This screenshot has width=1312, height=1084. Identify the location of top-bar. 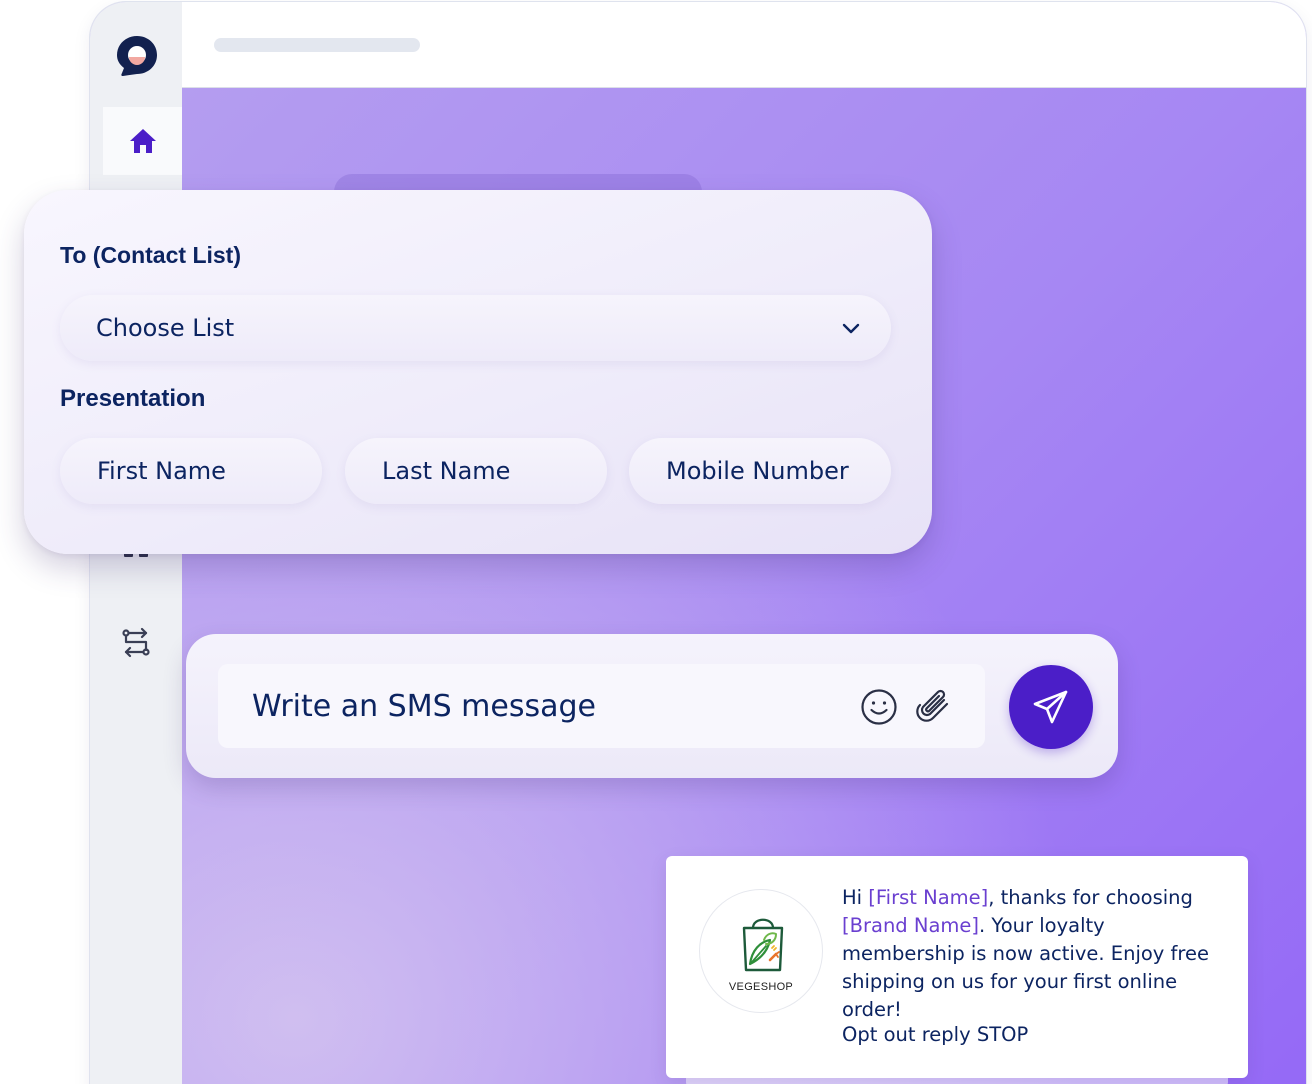
(744, 45).